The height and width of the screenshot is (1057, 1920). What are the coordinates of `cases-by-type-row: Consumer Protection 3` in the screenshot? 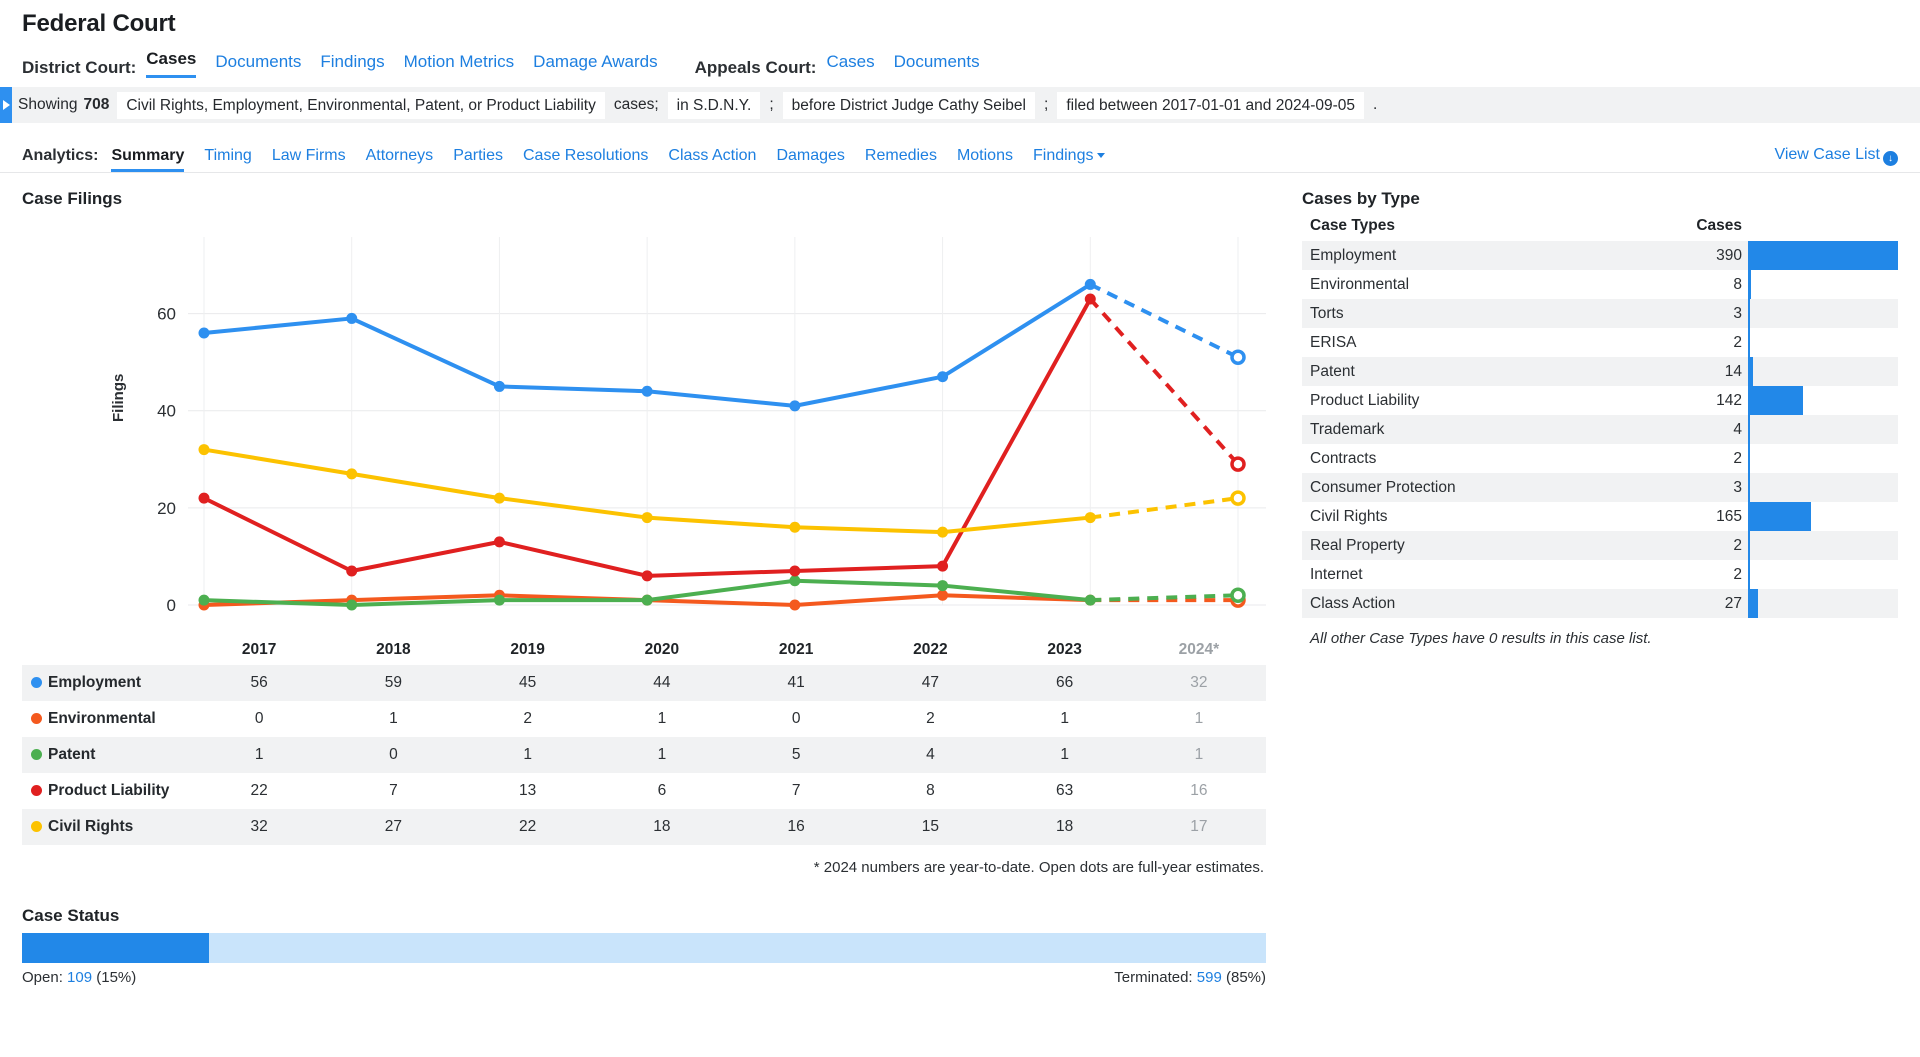 It's located at (1600, 487).